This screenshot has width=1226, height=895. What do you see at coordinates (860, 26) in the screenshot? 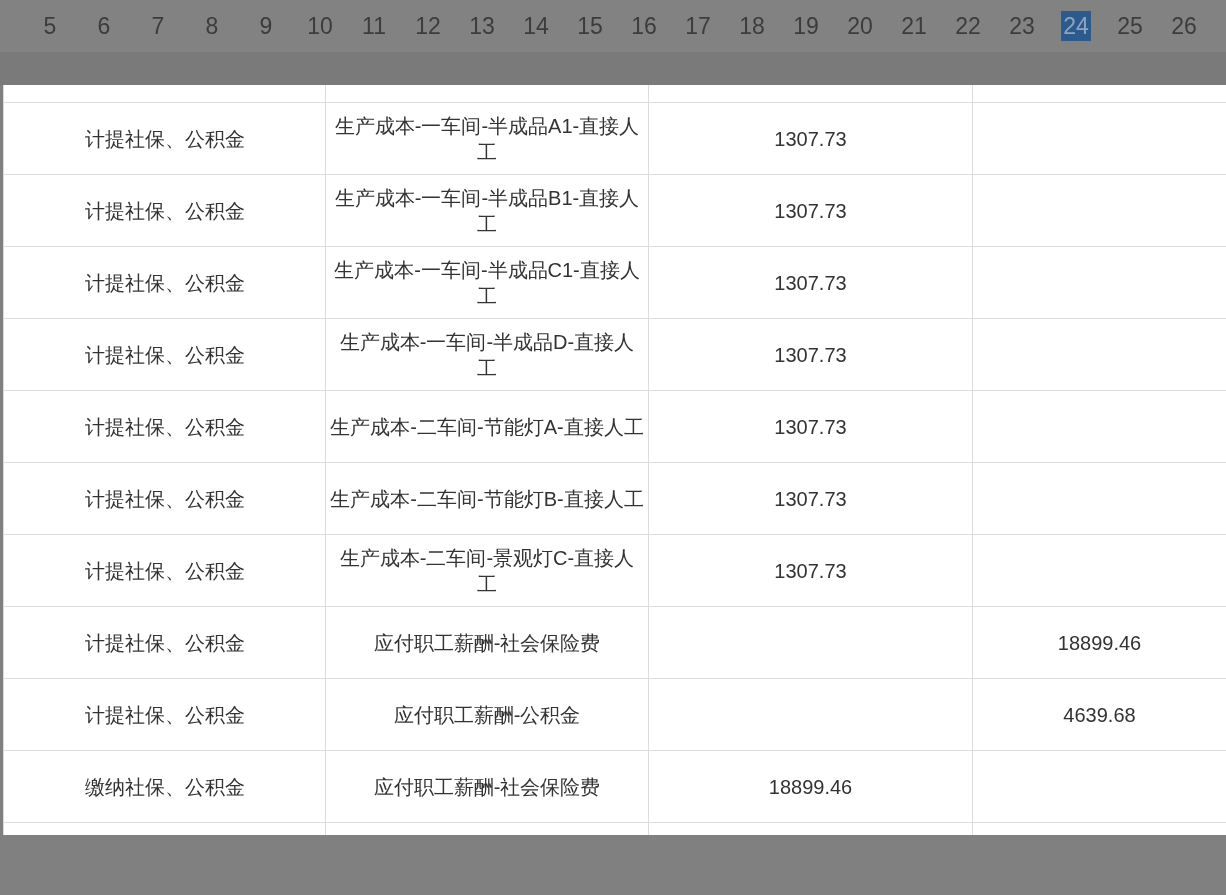
I see `page-number: 20` at bounding box center [860, 26].